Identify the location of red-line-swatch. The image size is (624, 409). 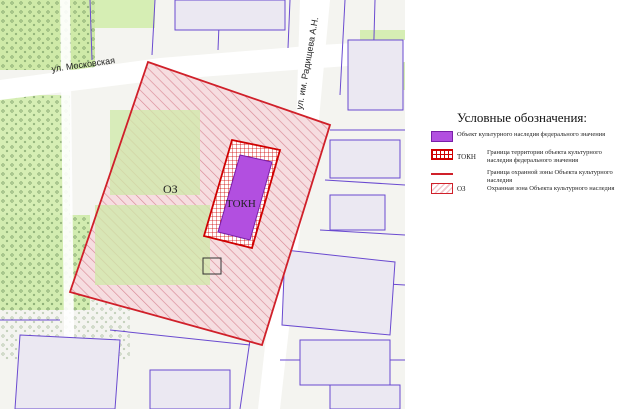
(442, 174).